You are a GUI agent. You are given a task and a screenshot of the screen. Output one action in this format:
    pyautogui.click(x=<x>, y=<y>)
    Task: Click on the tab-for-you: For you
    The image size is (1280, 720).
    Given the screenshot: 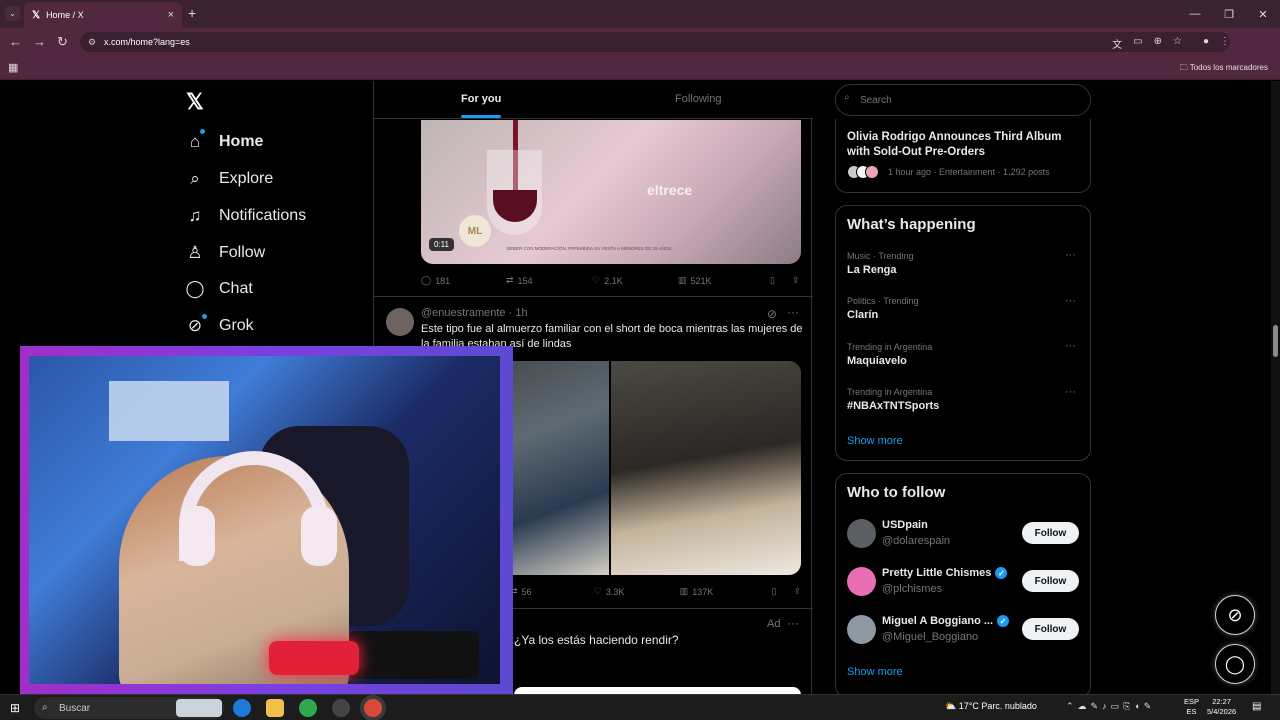 What is the action you would take?
    pyautogui.click(x=481, y=99)
    